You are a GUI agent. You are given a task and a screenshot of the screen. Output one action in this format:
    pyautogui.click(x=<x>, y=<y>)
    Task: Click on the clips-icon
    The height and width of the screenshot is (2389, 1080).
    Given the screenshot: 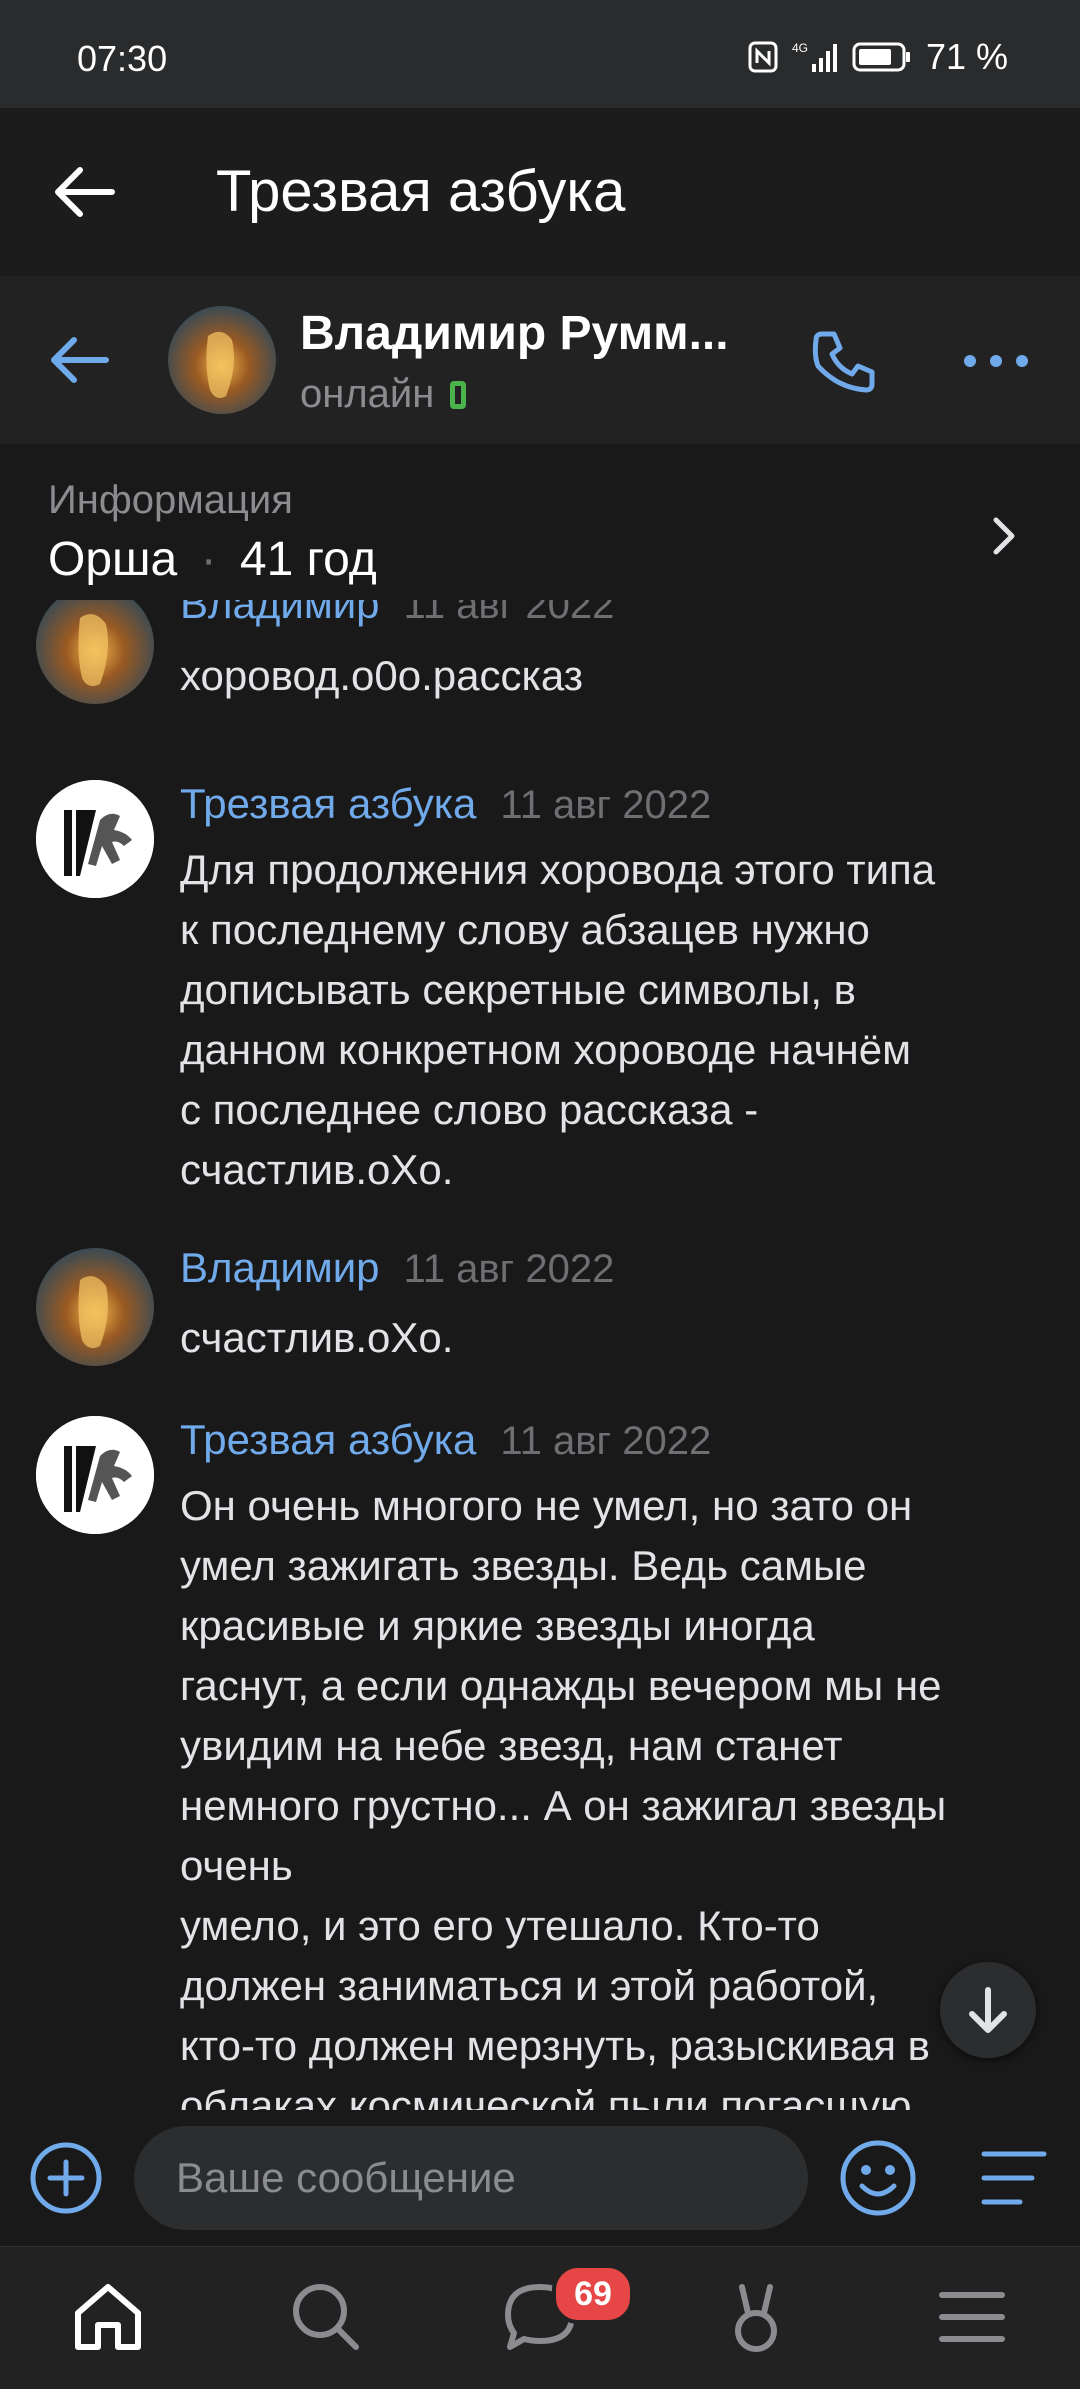 What is the action you would take?
    pyautogui.click(x=756, y=2317)
    